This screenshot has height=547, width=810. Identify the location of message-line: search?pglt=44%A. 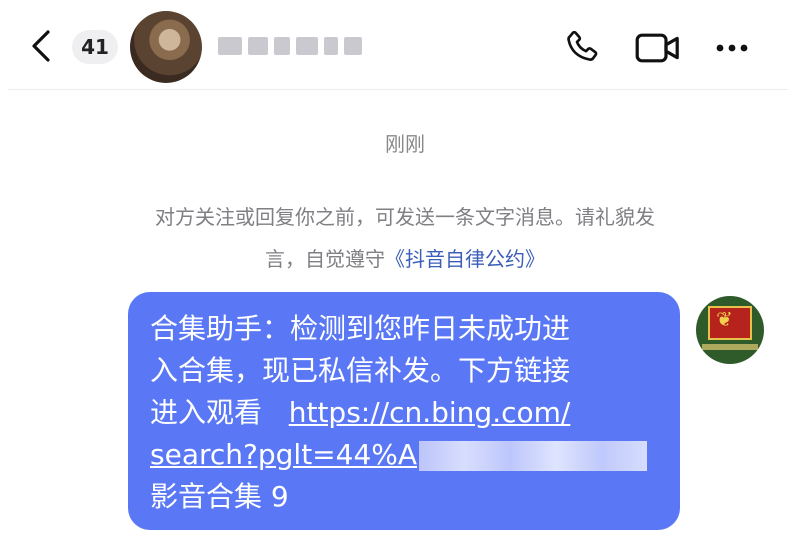
(404, 455).